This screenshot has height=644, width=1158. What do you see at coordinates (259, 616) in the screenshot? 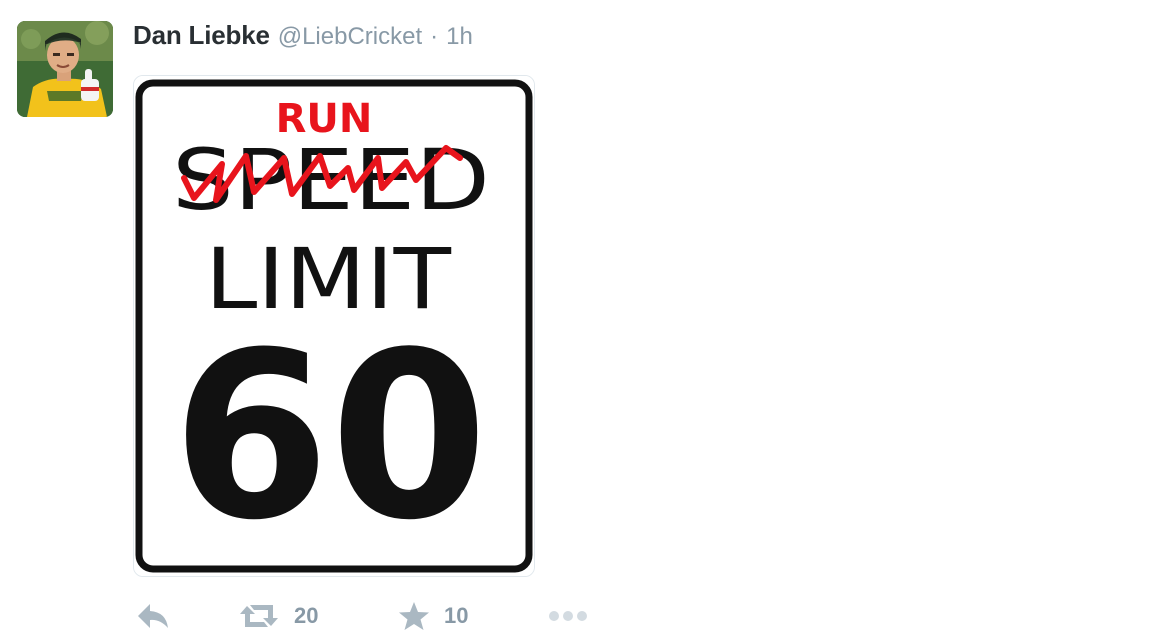
I see `retweet-icon` at bounding box center [259, 616].